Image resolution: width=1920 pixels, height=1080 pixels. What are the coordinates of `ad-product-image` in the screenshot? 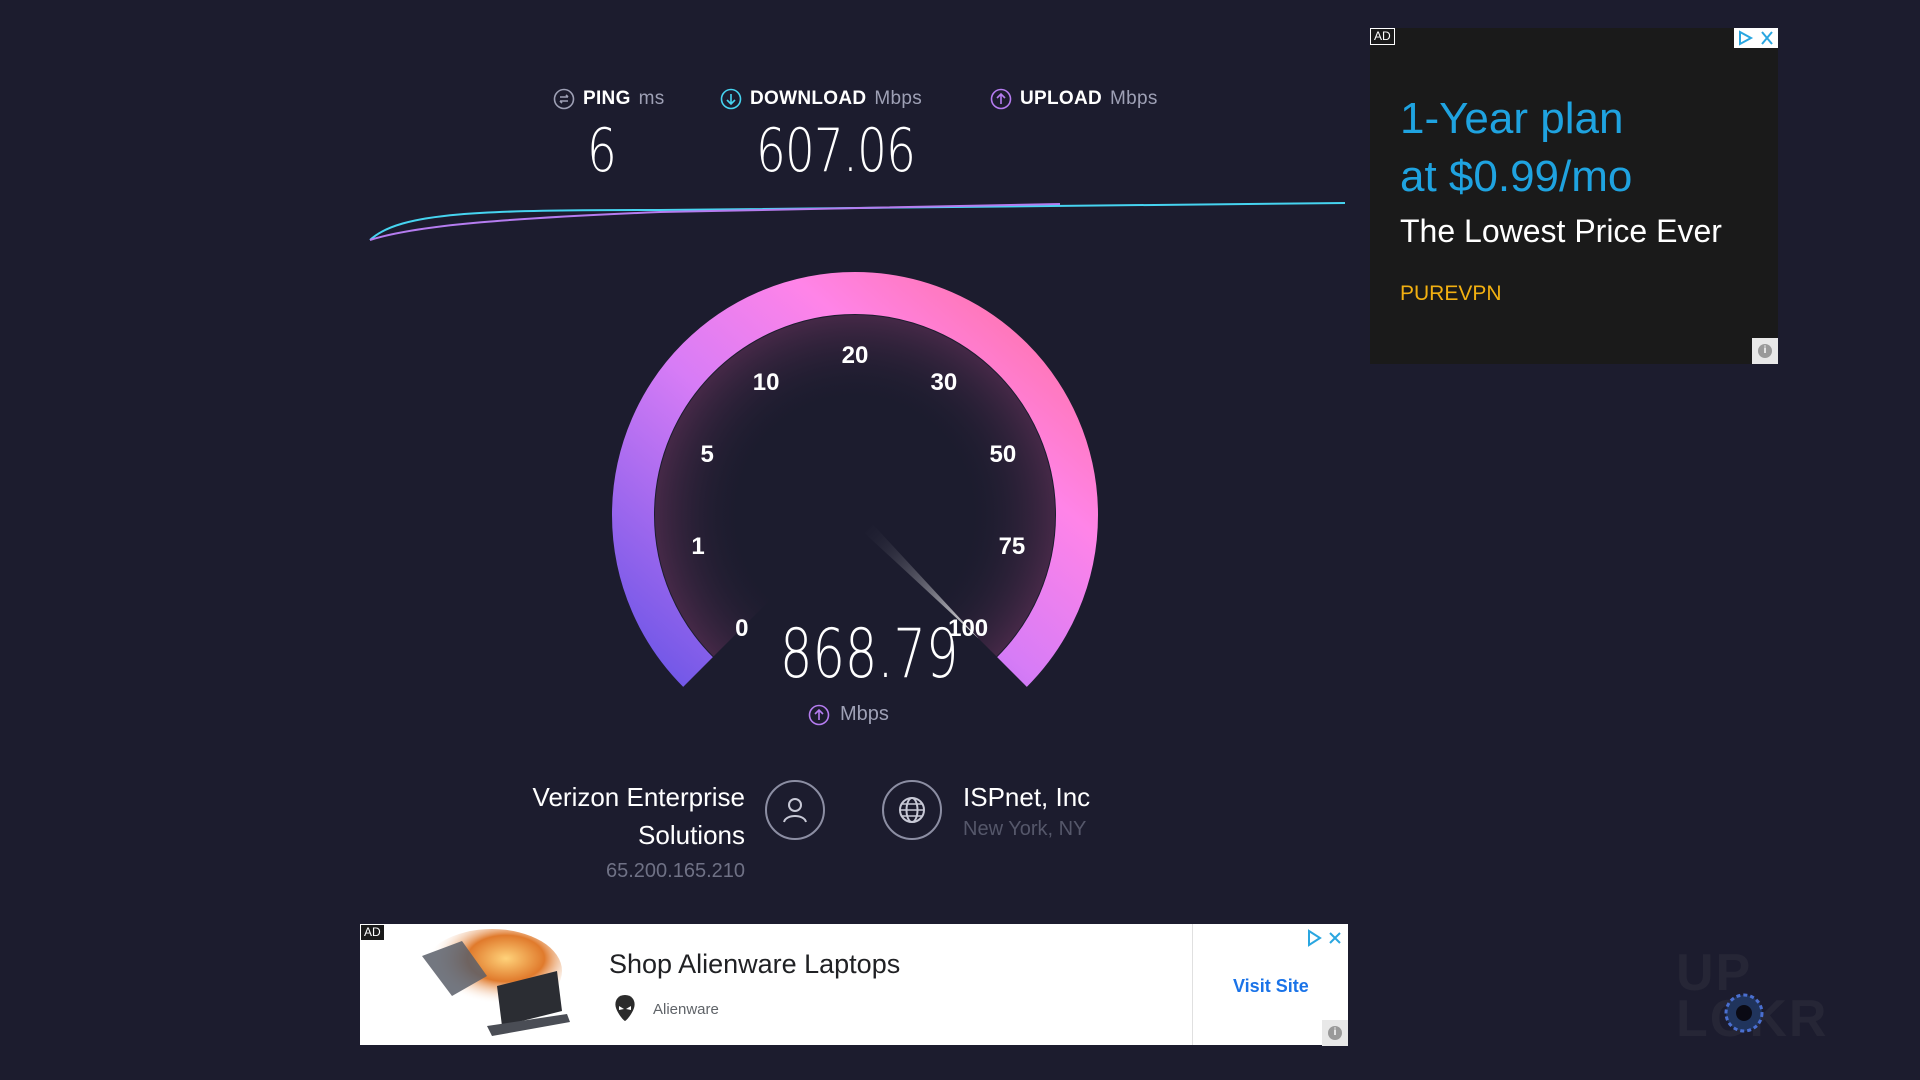 It's located at (482, 984).